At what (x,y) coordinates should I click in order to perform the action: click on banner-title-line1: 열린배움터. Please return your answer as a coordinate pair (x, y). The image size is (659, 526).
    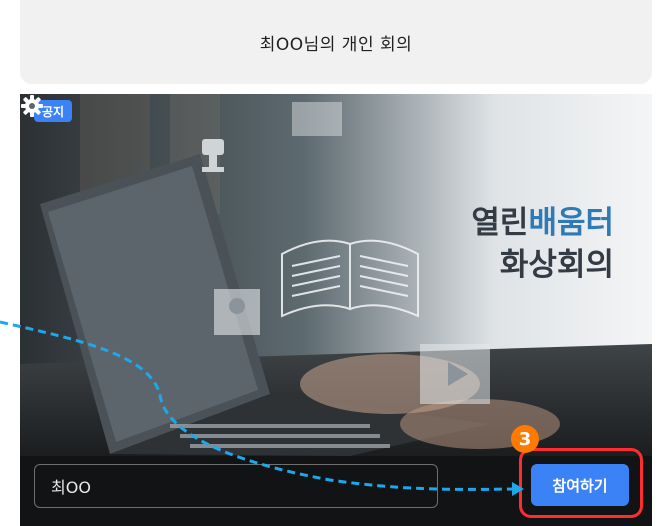
    Looking at the image, I should click on (542, 223).